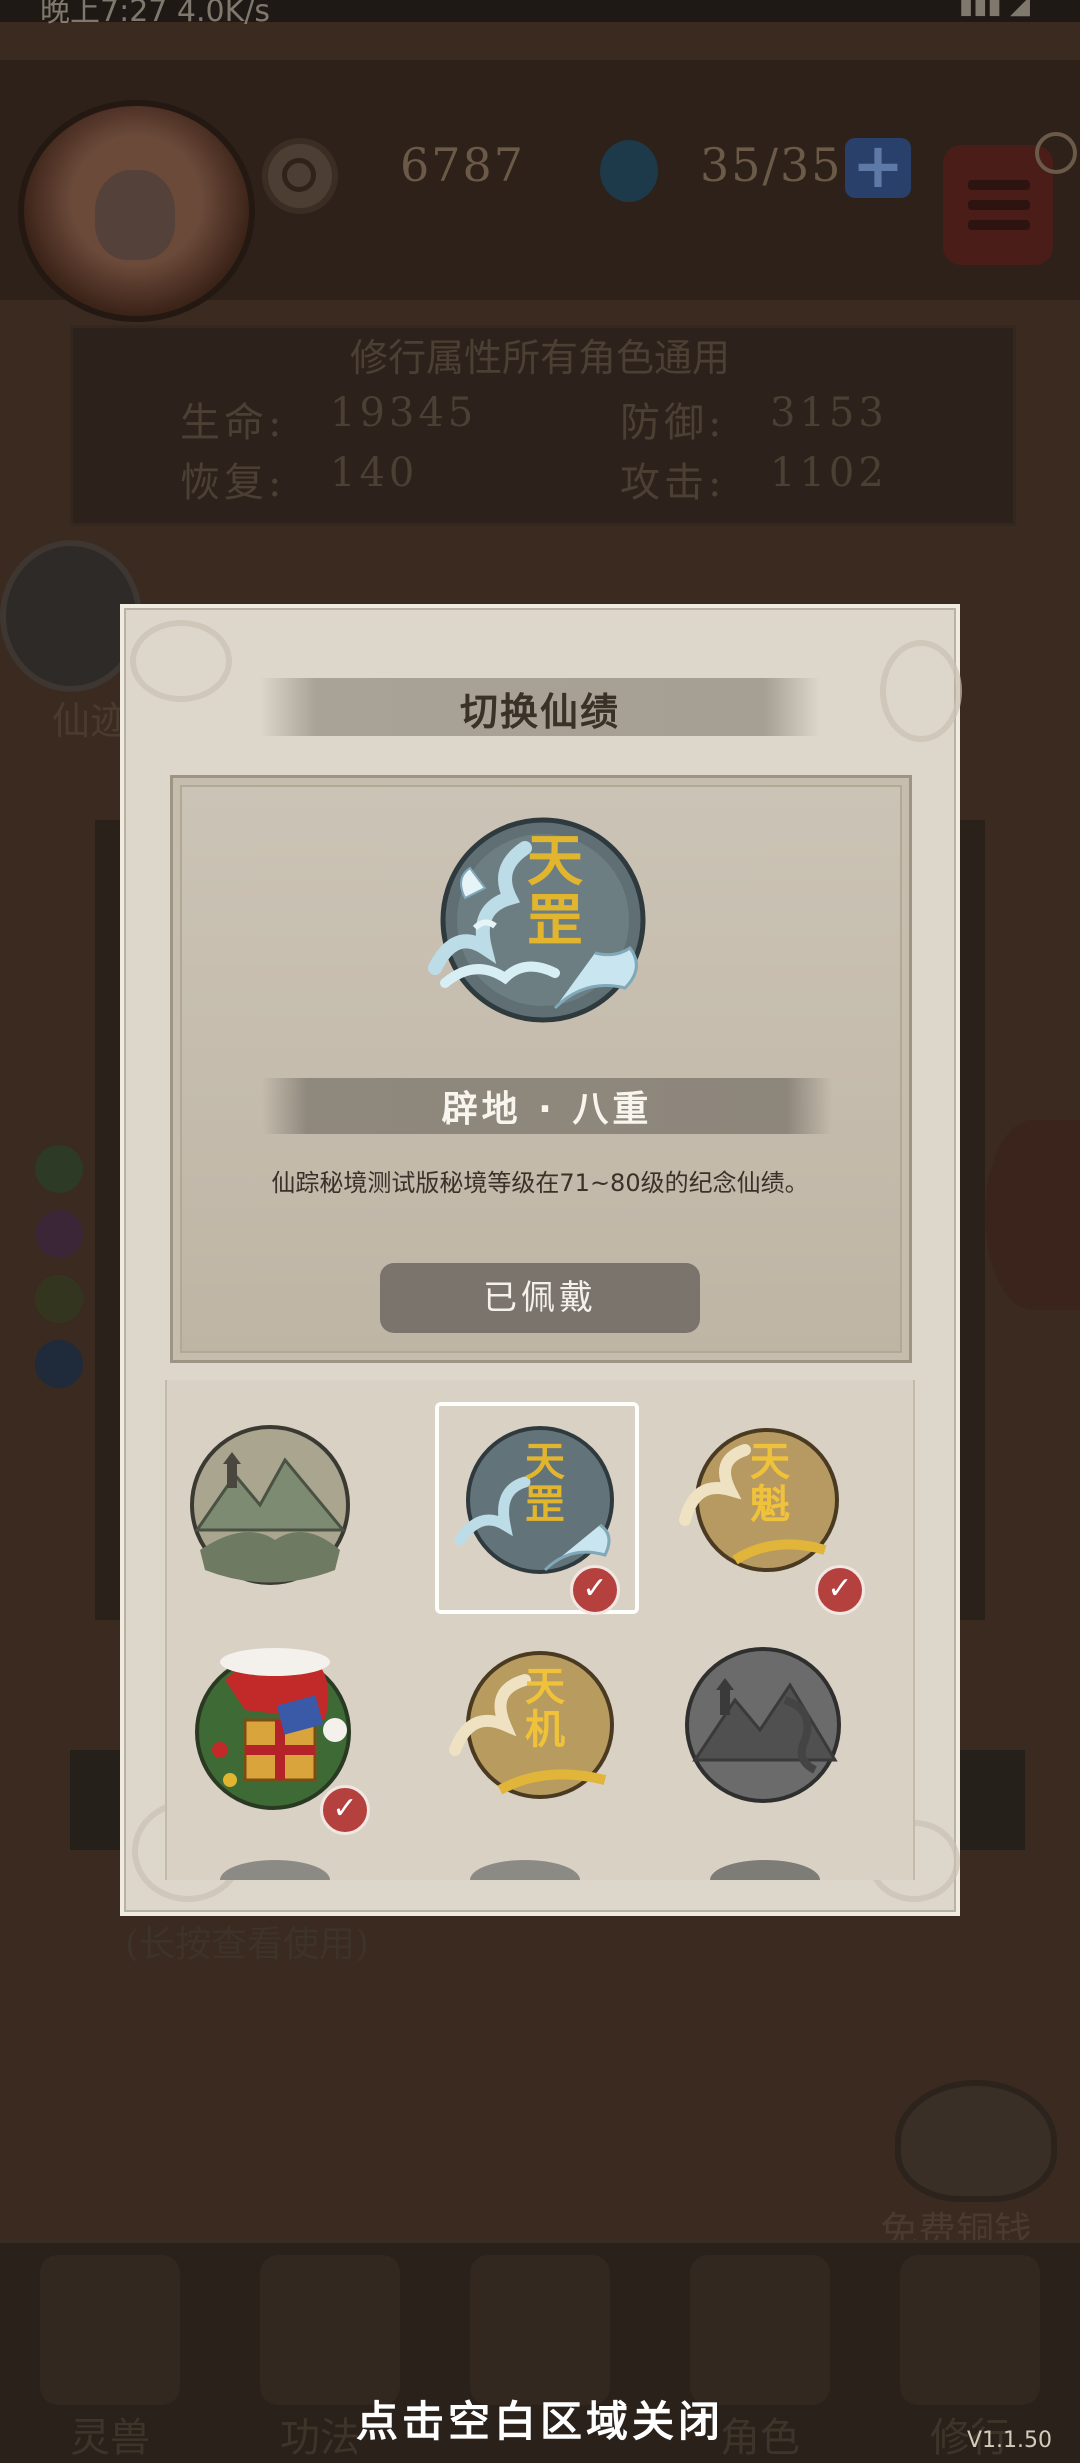  I want to click on xianji-label: 仙迹, so click(90, 721).